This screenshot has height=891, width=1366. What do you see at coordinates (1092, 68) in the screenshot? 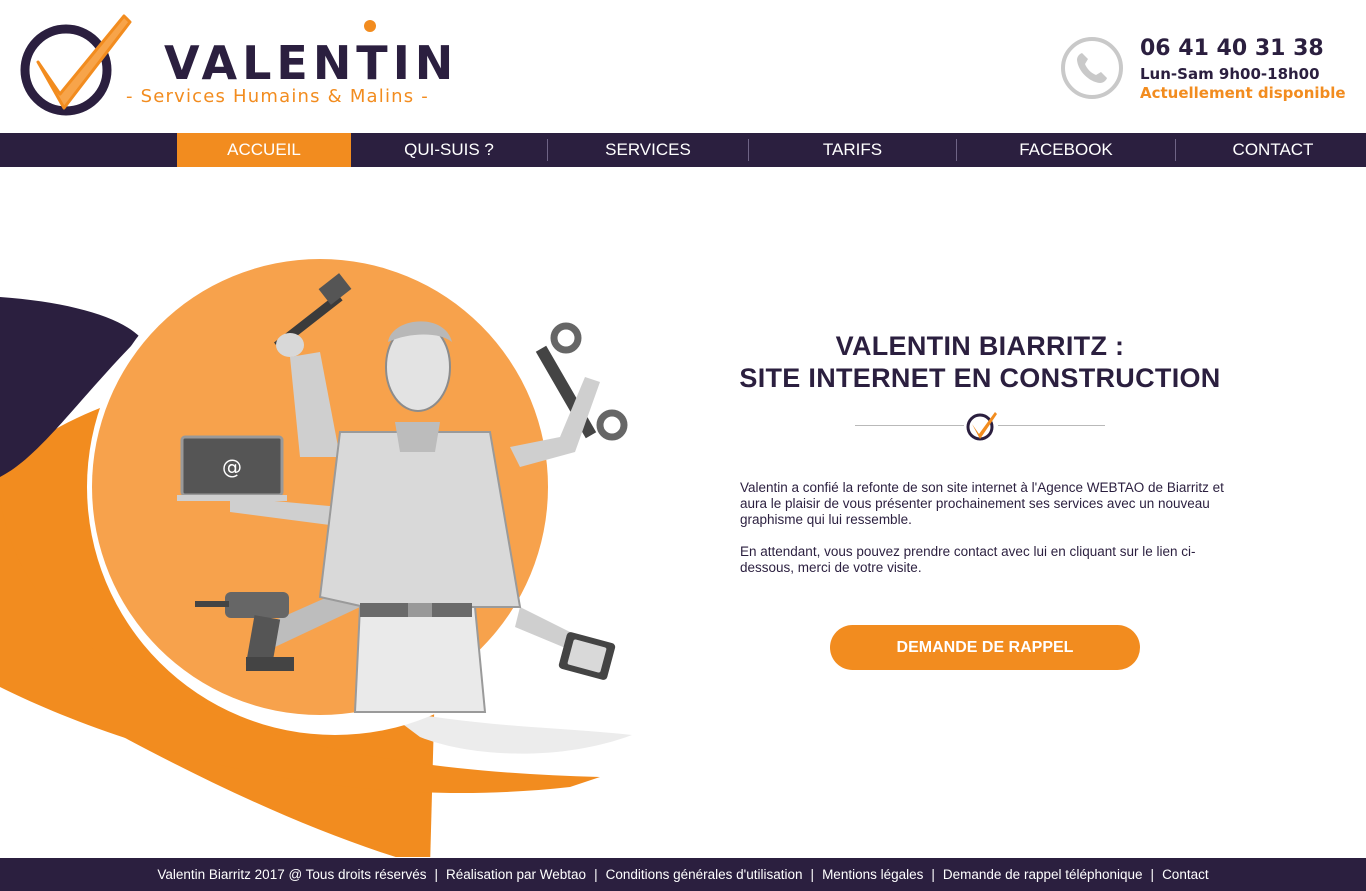
I see `phone-icon` at bounding box center [1092, 68].